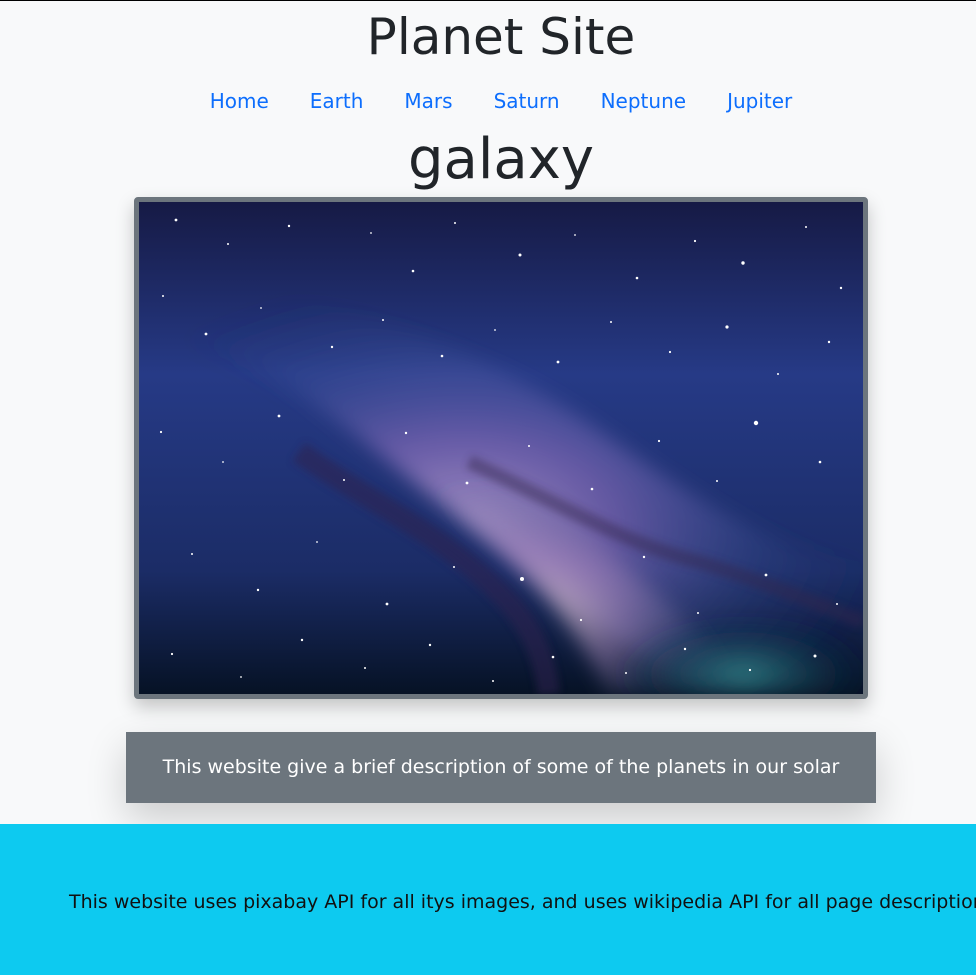 The height and width of the screenshot is (975, 976). Describe the element at coordinates (239, 101) in the screenshot. I see `nav-home-link: Home` at that location.